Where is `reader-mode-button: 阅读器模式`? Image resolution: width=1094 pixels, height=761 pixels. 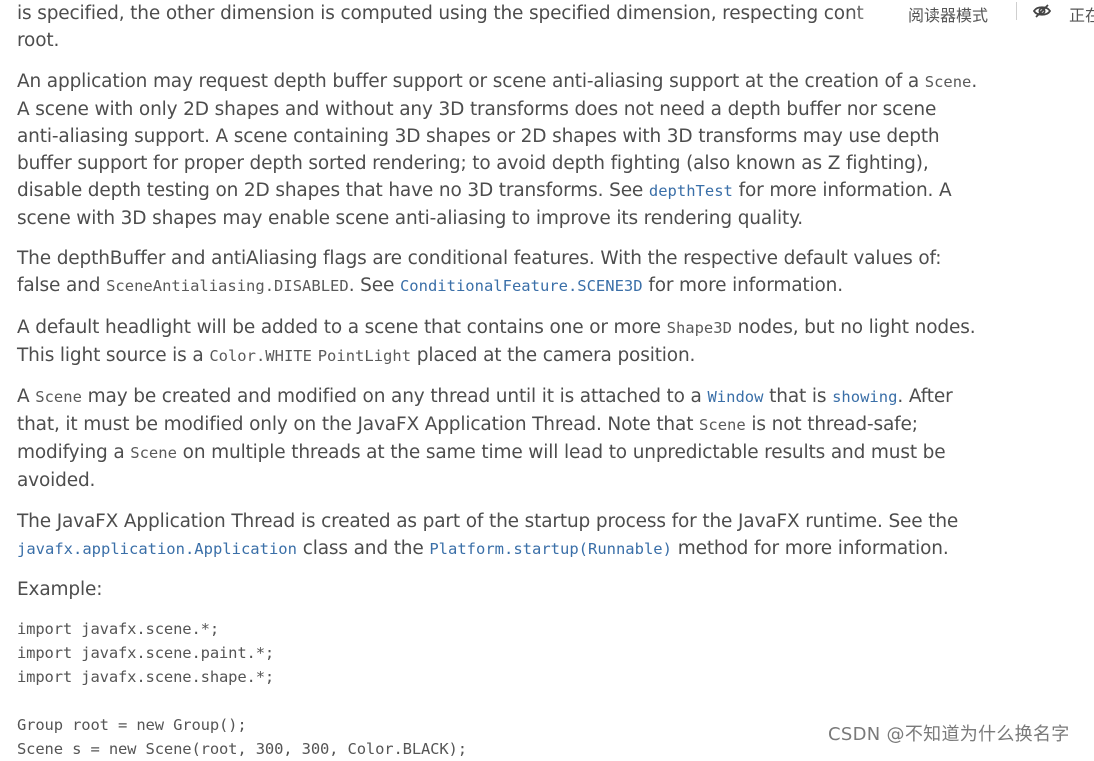
reader-mode-button: 阅读器模式 is located at coordinates (948, 14).